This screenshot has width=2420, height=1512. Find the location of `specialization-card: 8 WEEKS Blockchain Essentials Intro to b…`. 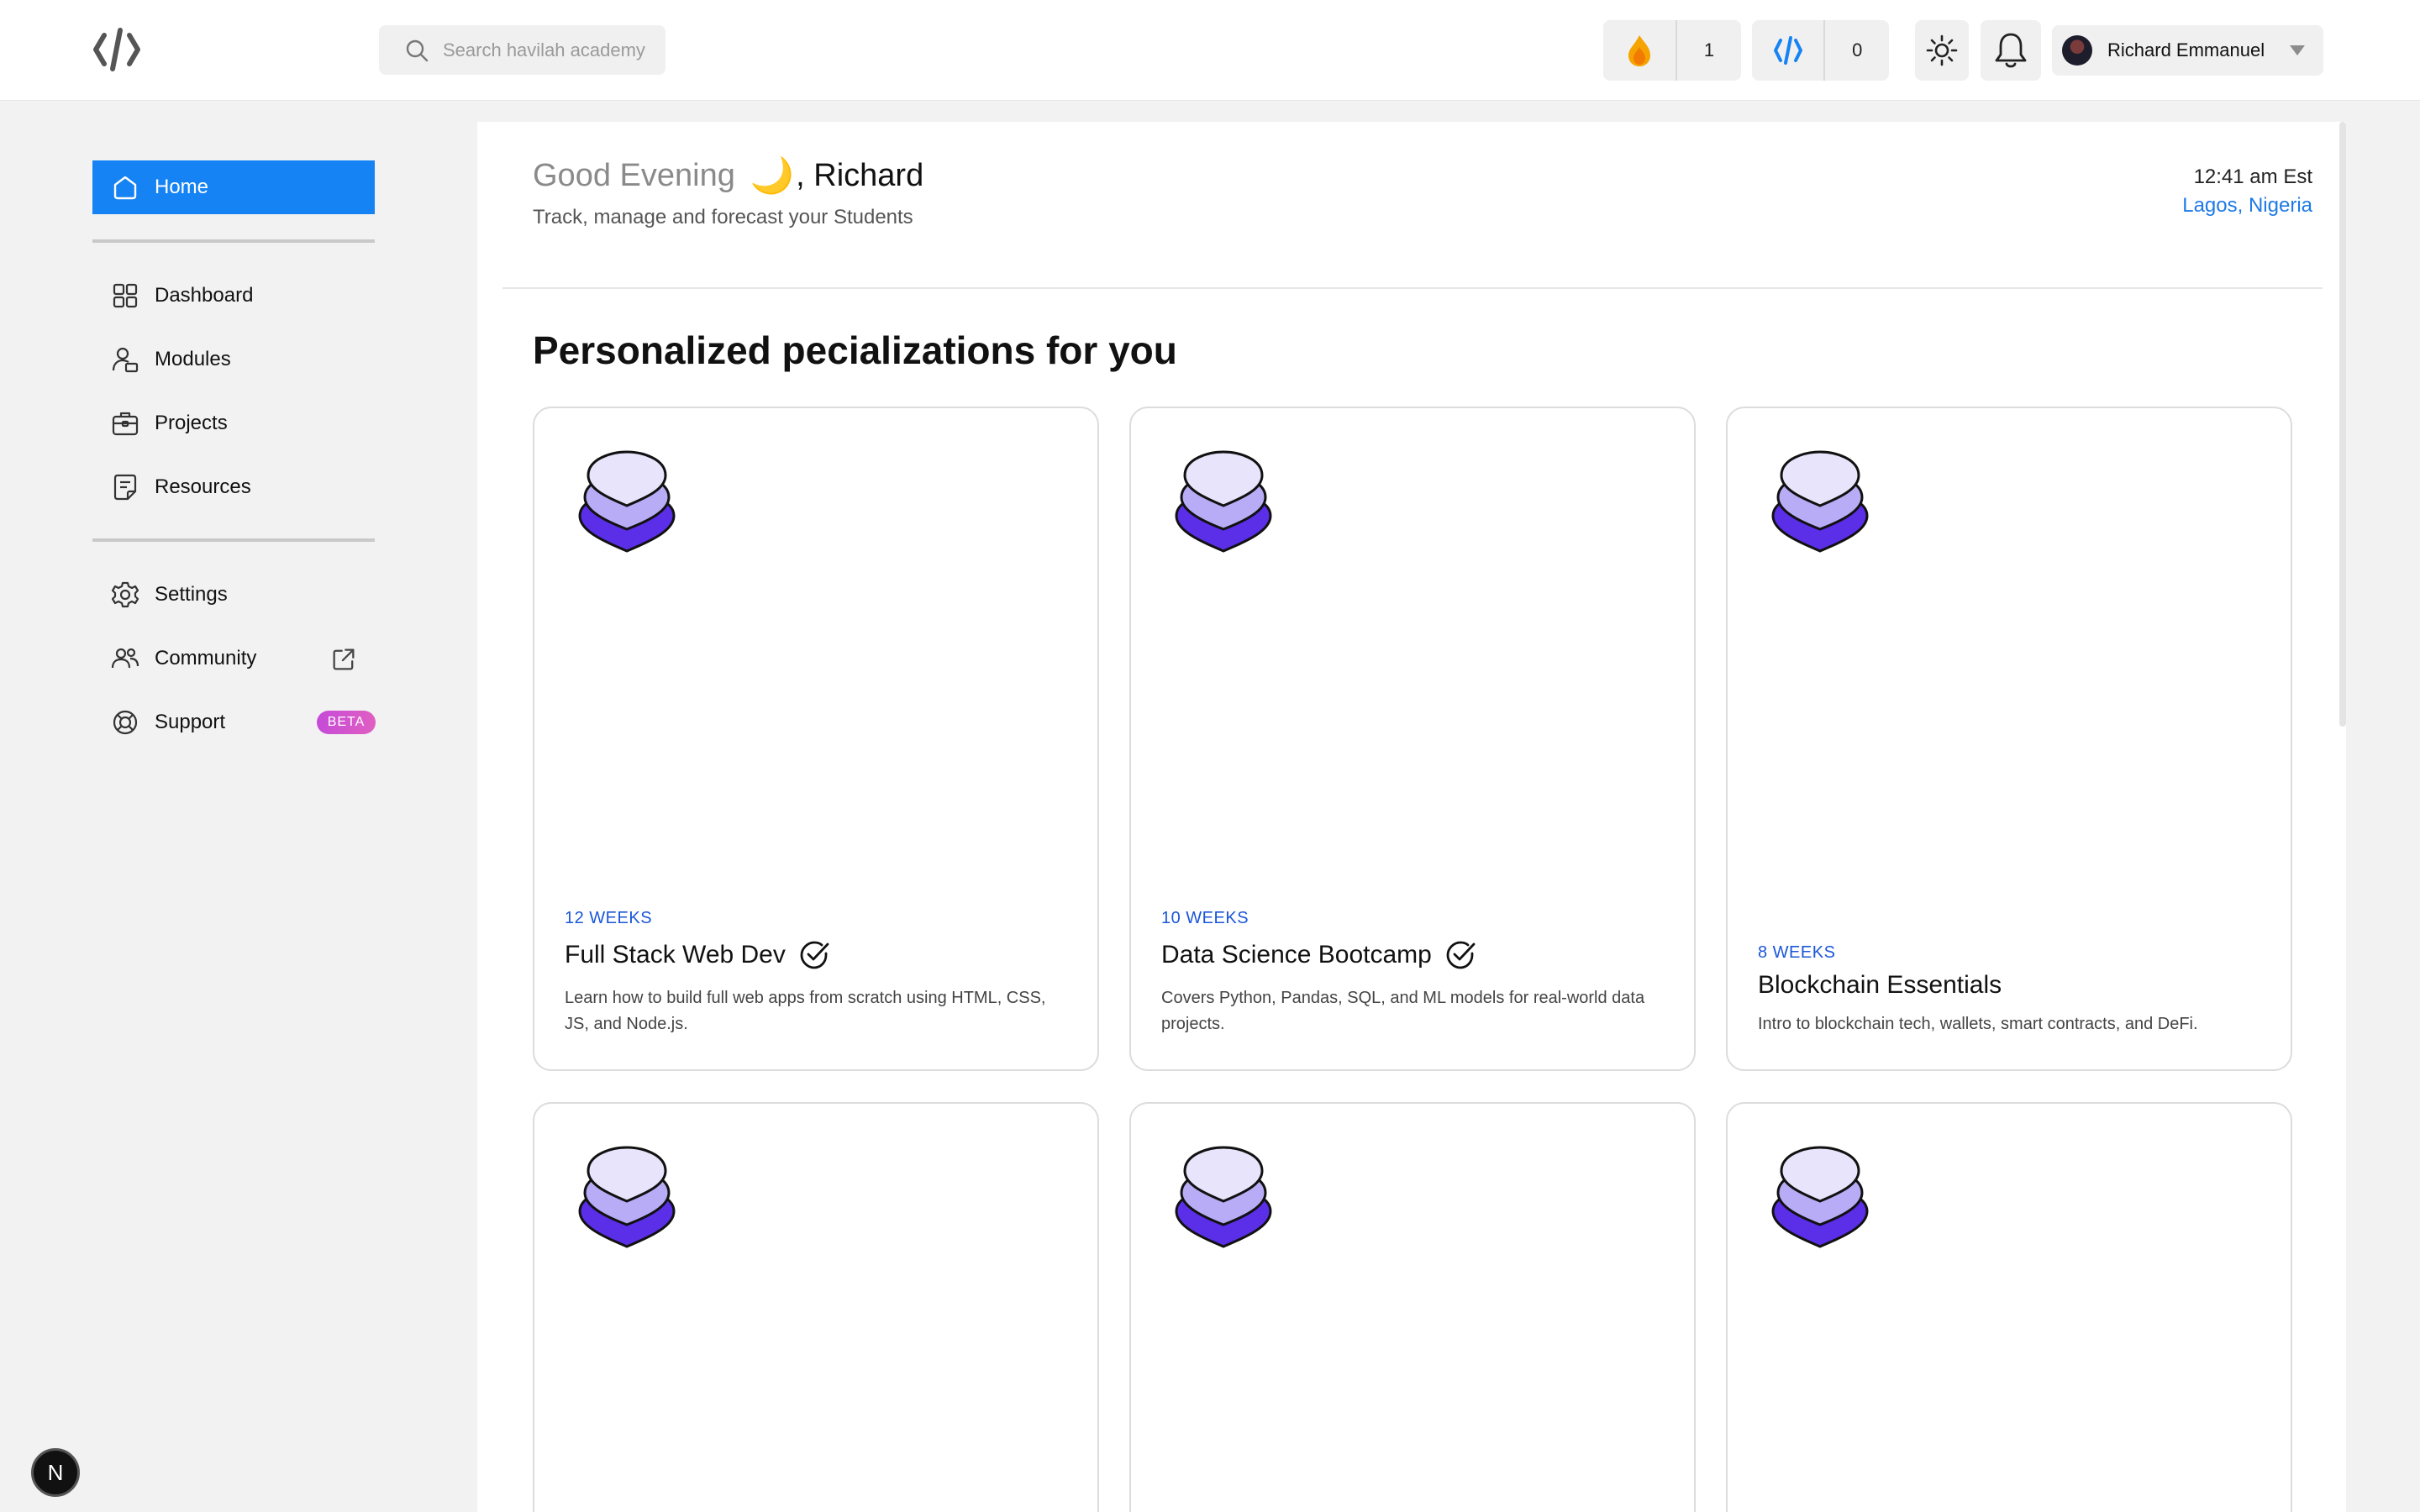

specialization-card: 8 WEEKS Blockchain Essentials Intro to b… is located at coordinates (2009, 739).